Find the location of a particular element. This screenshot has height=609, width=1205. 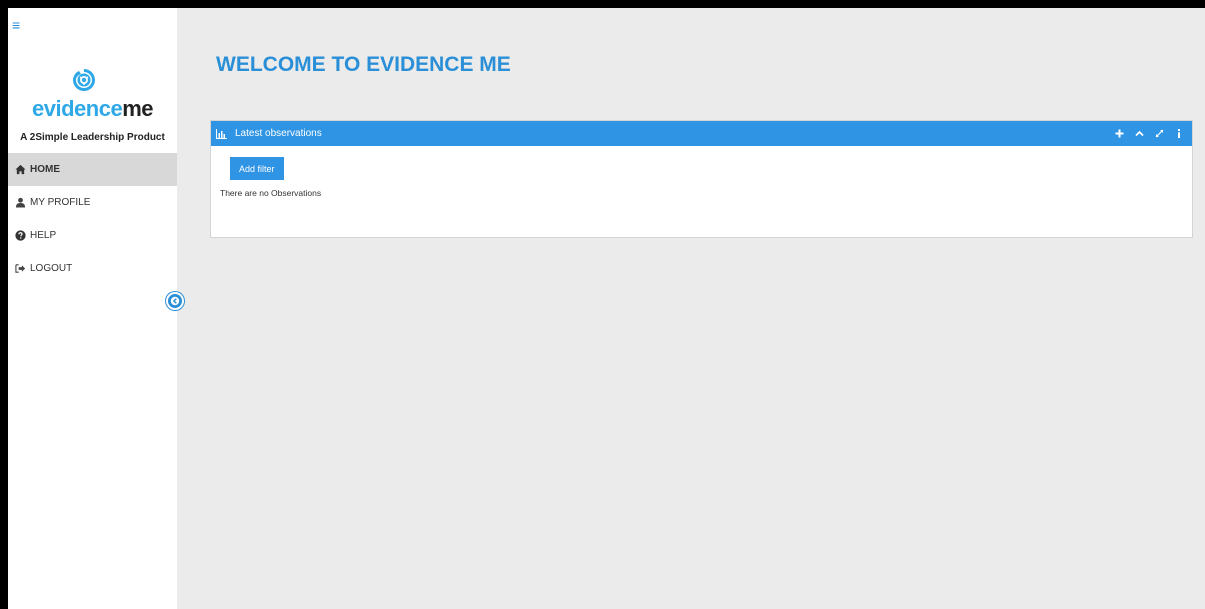

collapse-sidebar-button is located at coordinates (175, 301).